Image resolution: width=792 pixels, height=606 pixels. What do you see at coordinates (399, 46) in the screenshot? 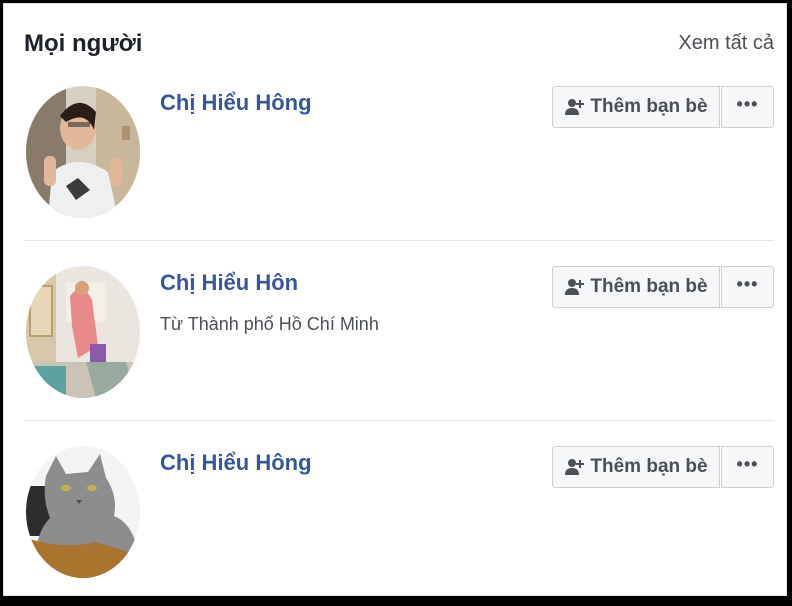
I see `panel-header: Mọi người Xem tất cả` at bounding box center [399, 46].